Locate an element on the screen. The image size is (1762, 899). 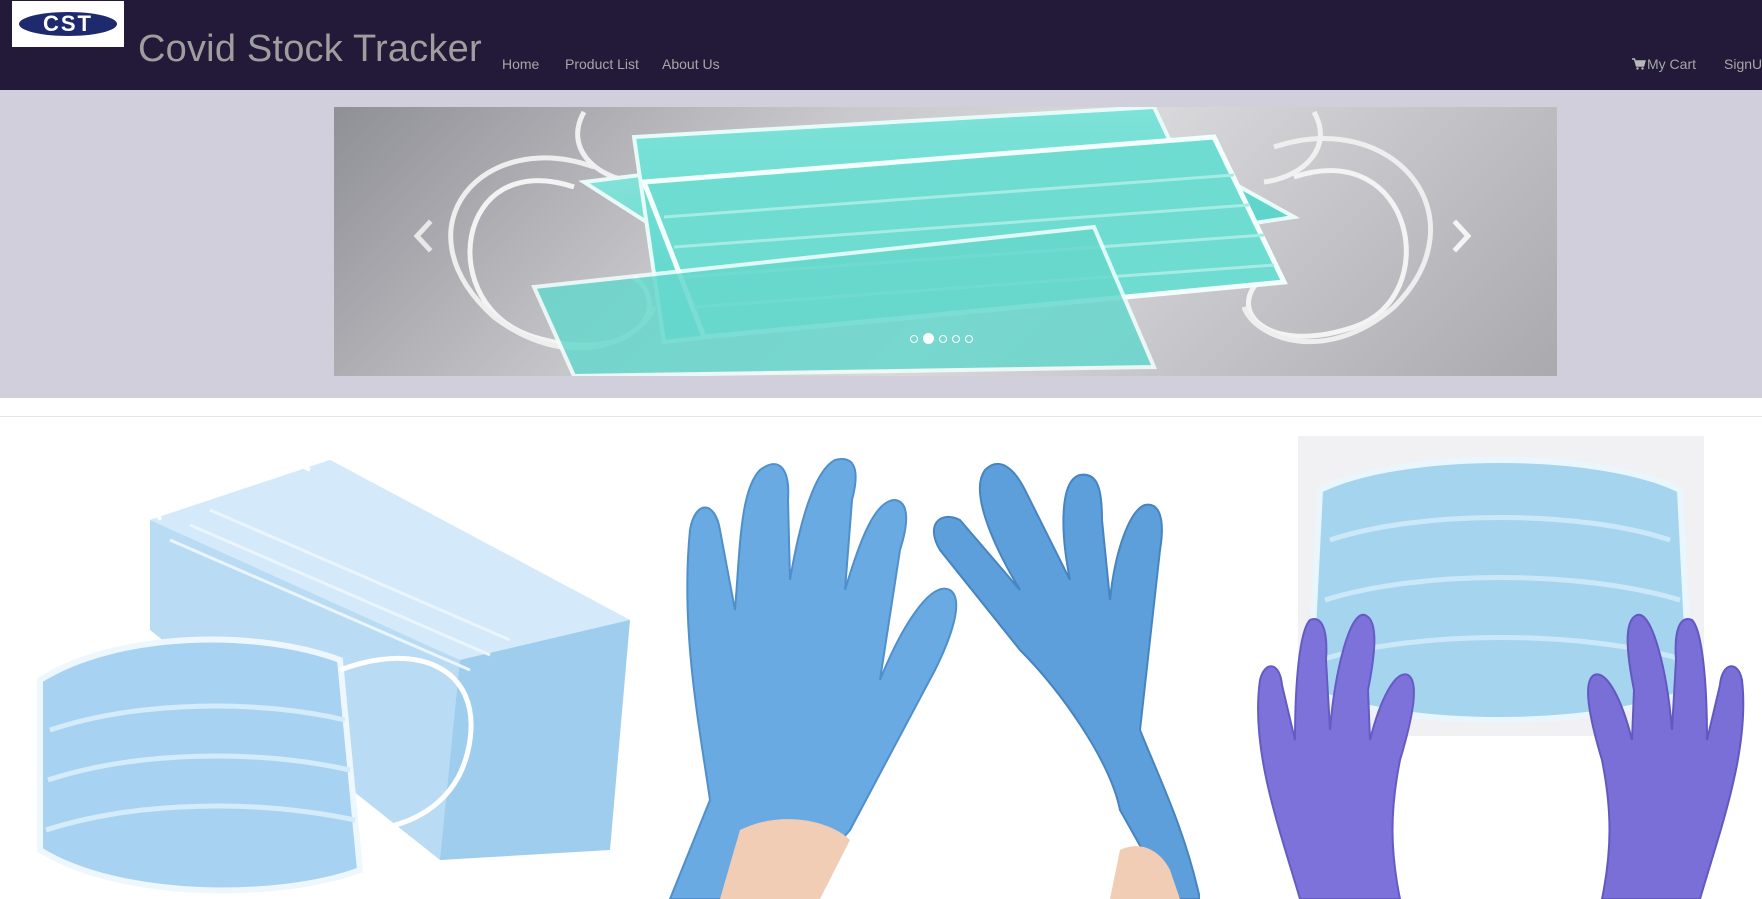
chevron-right-icon is located at coordinates (1462, 236).